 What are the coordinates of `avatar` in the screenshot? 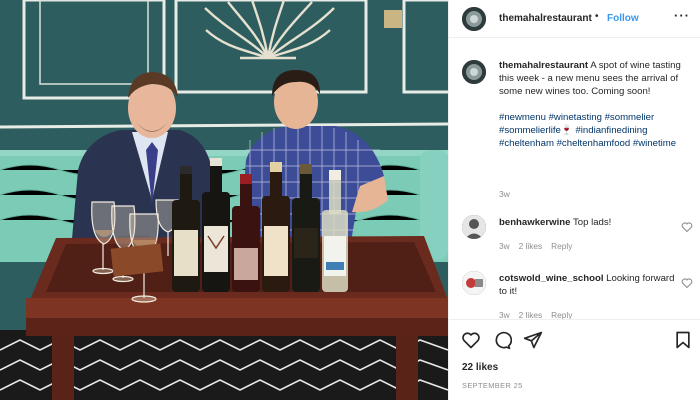 It's located at (474, 19).